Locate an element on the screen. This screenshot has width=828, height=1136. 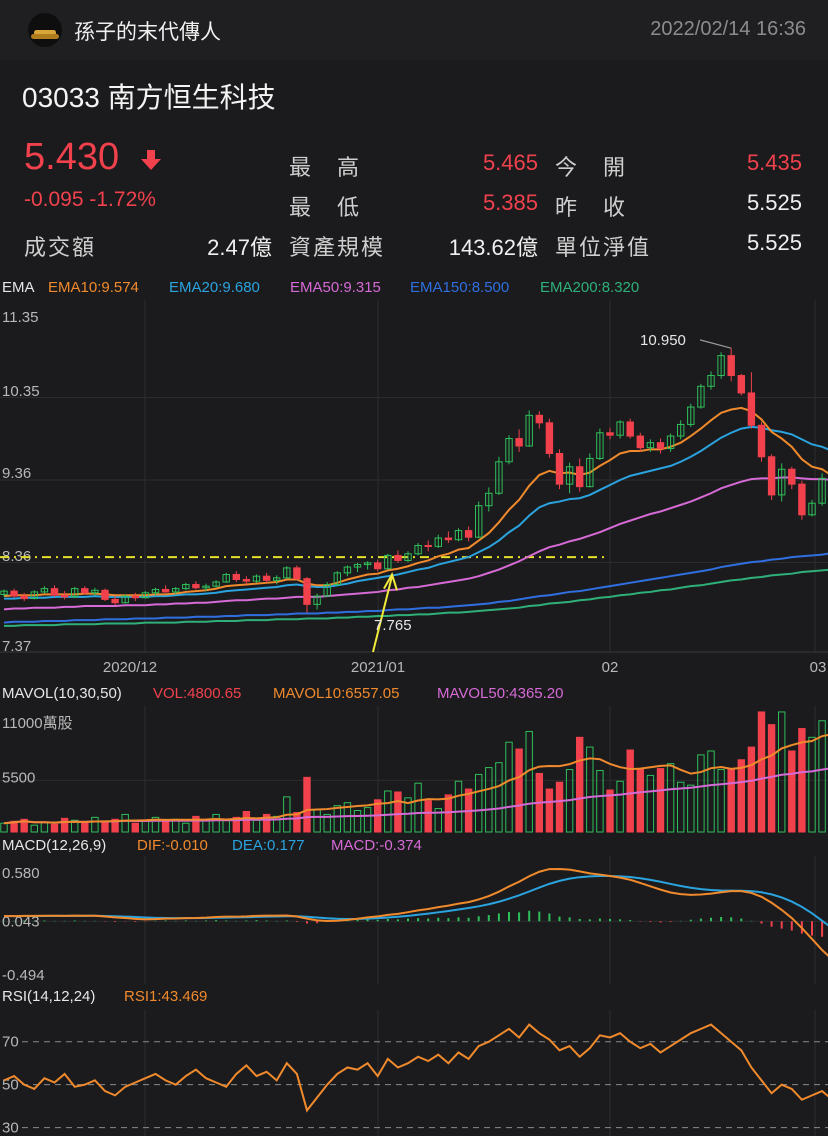
turnover-label: 成交額 is located at coordinates (60, 248).